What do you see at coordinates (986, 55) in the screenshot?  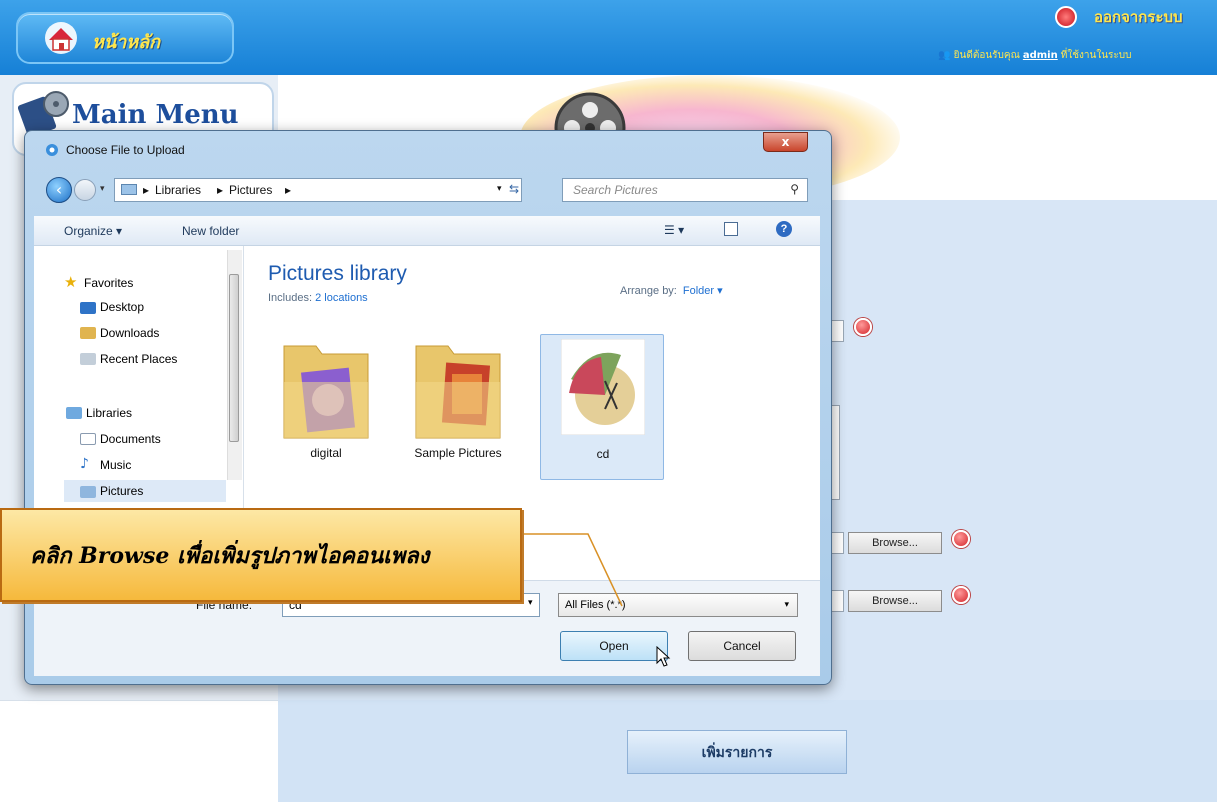 I see `welcome-prefix: ยินดีต้อนรับคุณ` at bounding box center [986, 55].